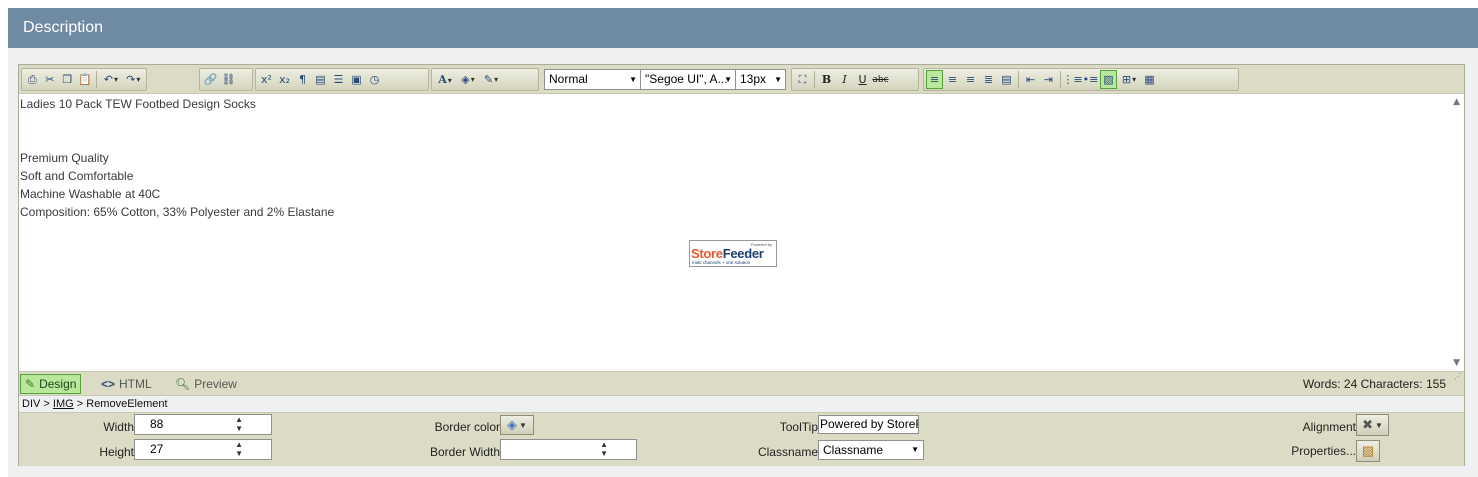 Image resolution: width=1478 pixels, height=477 pixels. Describe the element at coordinates (183, 384) in the screenshot. I see `magnifier-icon: 🔍︎` at that location.